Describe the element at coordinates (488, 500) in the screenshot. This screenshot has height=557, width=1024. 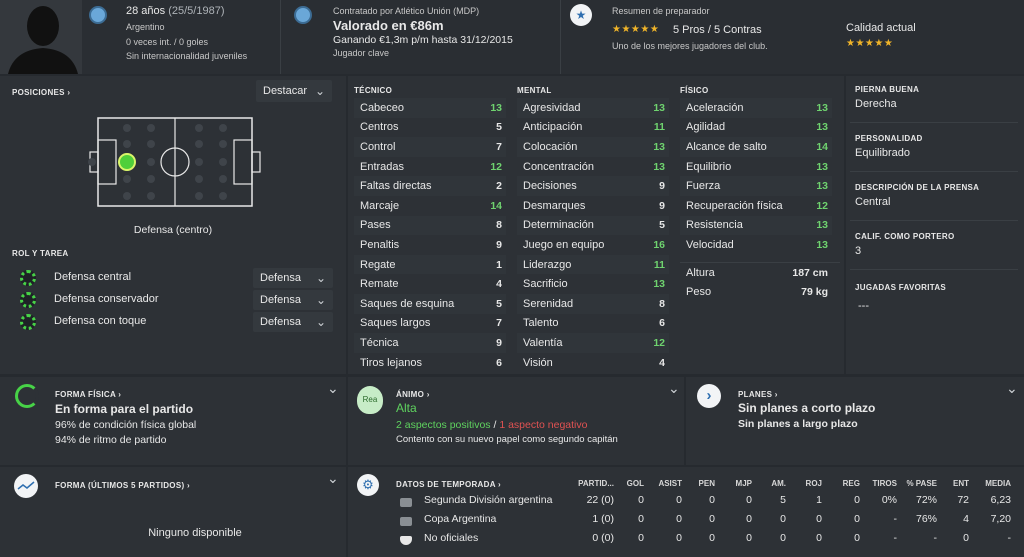
I see `competition-name: Segunda División argentina` at that location.